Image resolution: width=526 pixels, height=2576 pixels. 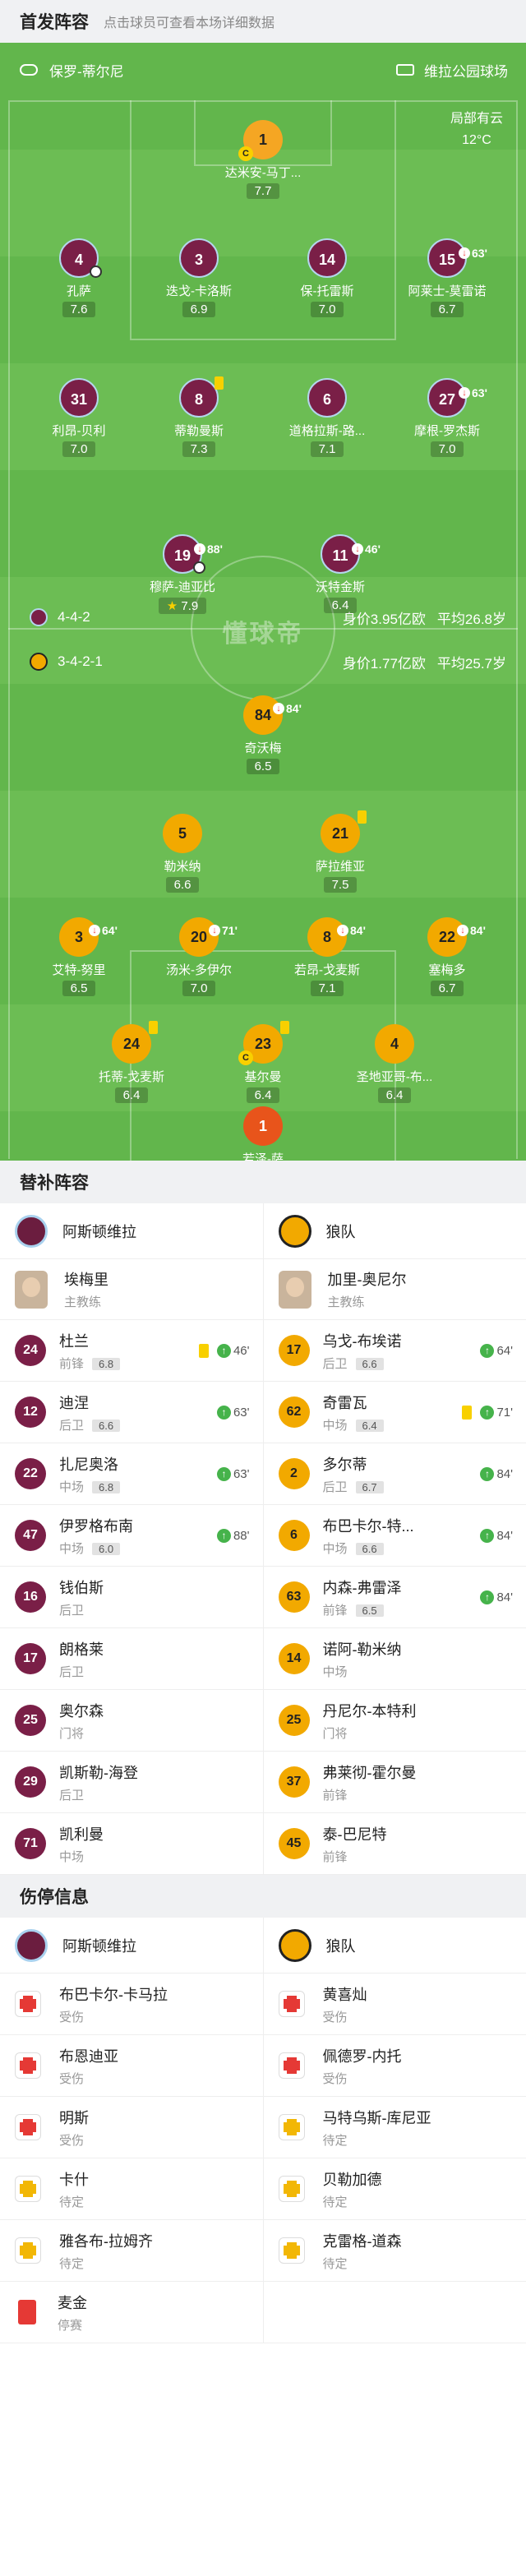 What do you see at coordinates (362, 817) in the screenshot?
I see `yellow-card-icon` at bounding box center [362, 817].